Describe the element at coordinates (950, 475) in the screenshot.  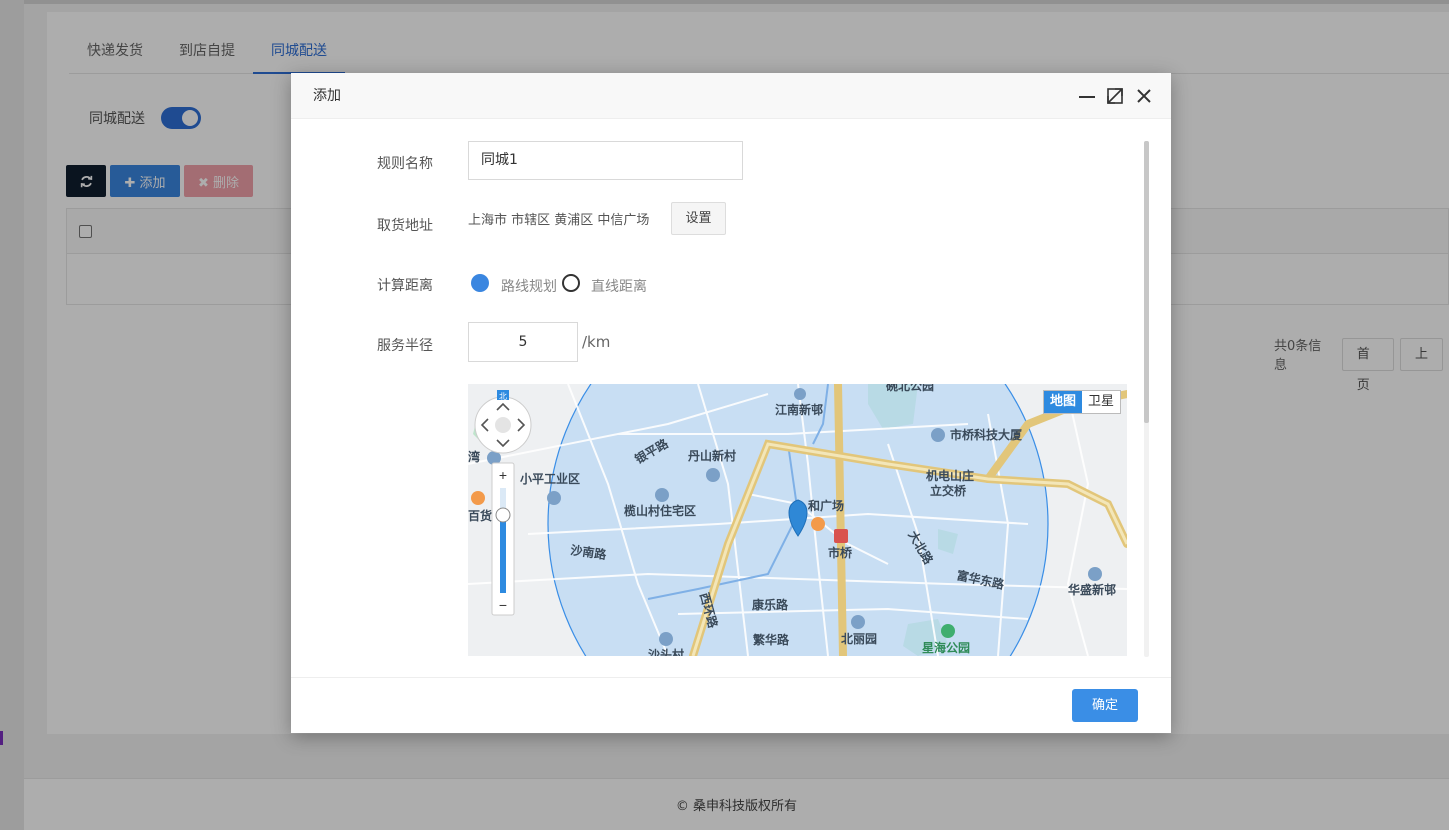
I see `svg-text: 机电山庄` at that location.